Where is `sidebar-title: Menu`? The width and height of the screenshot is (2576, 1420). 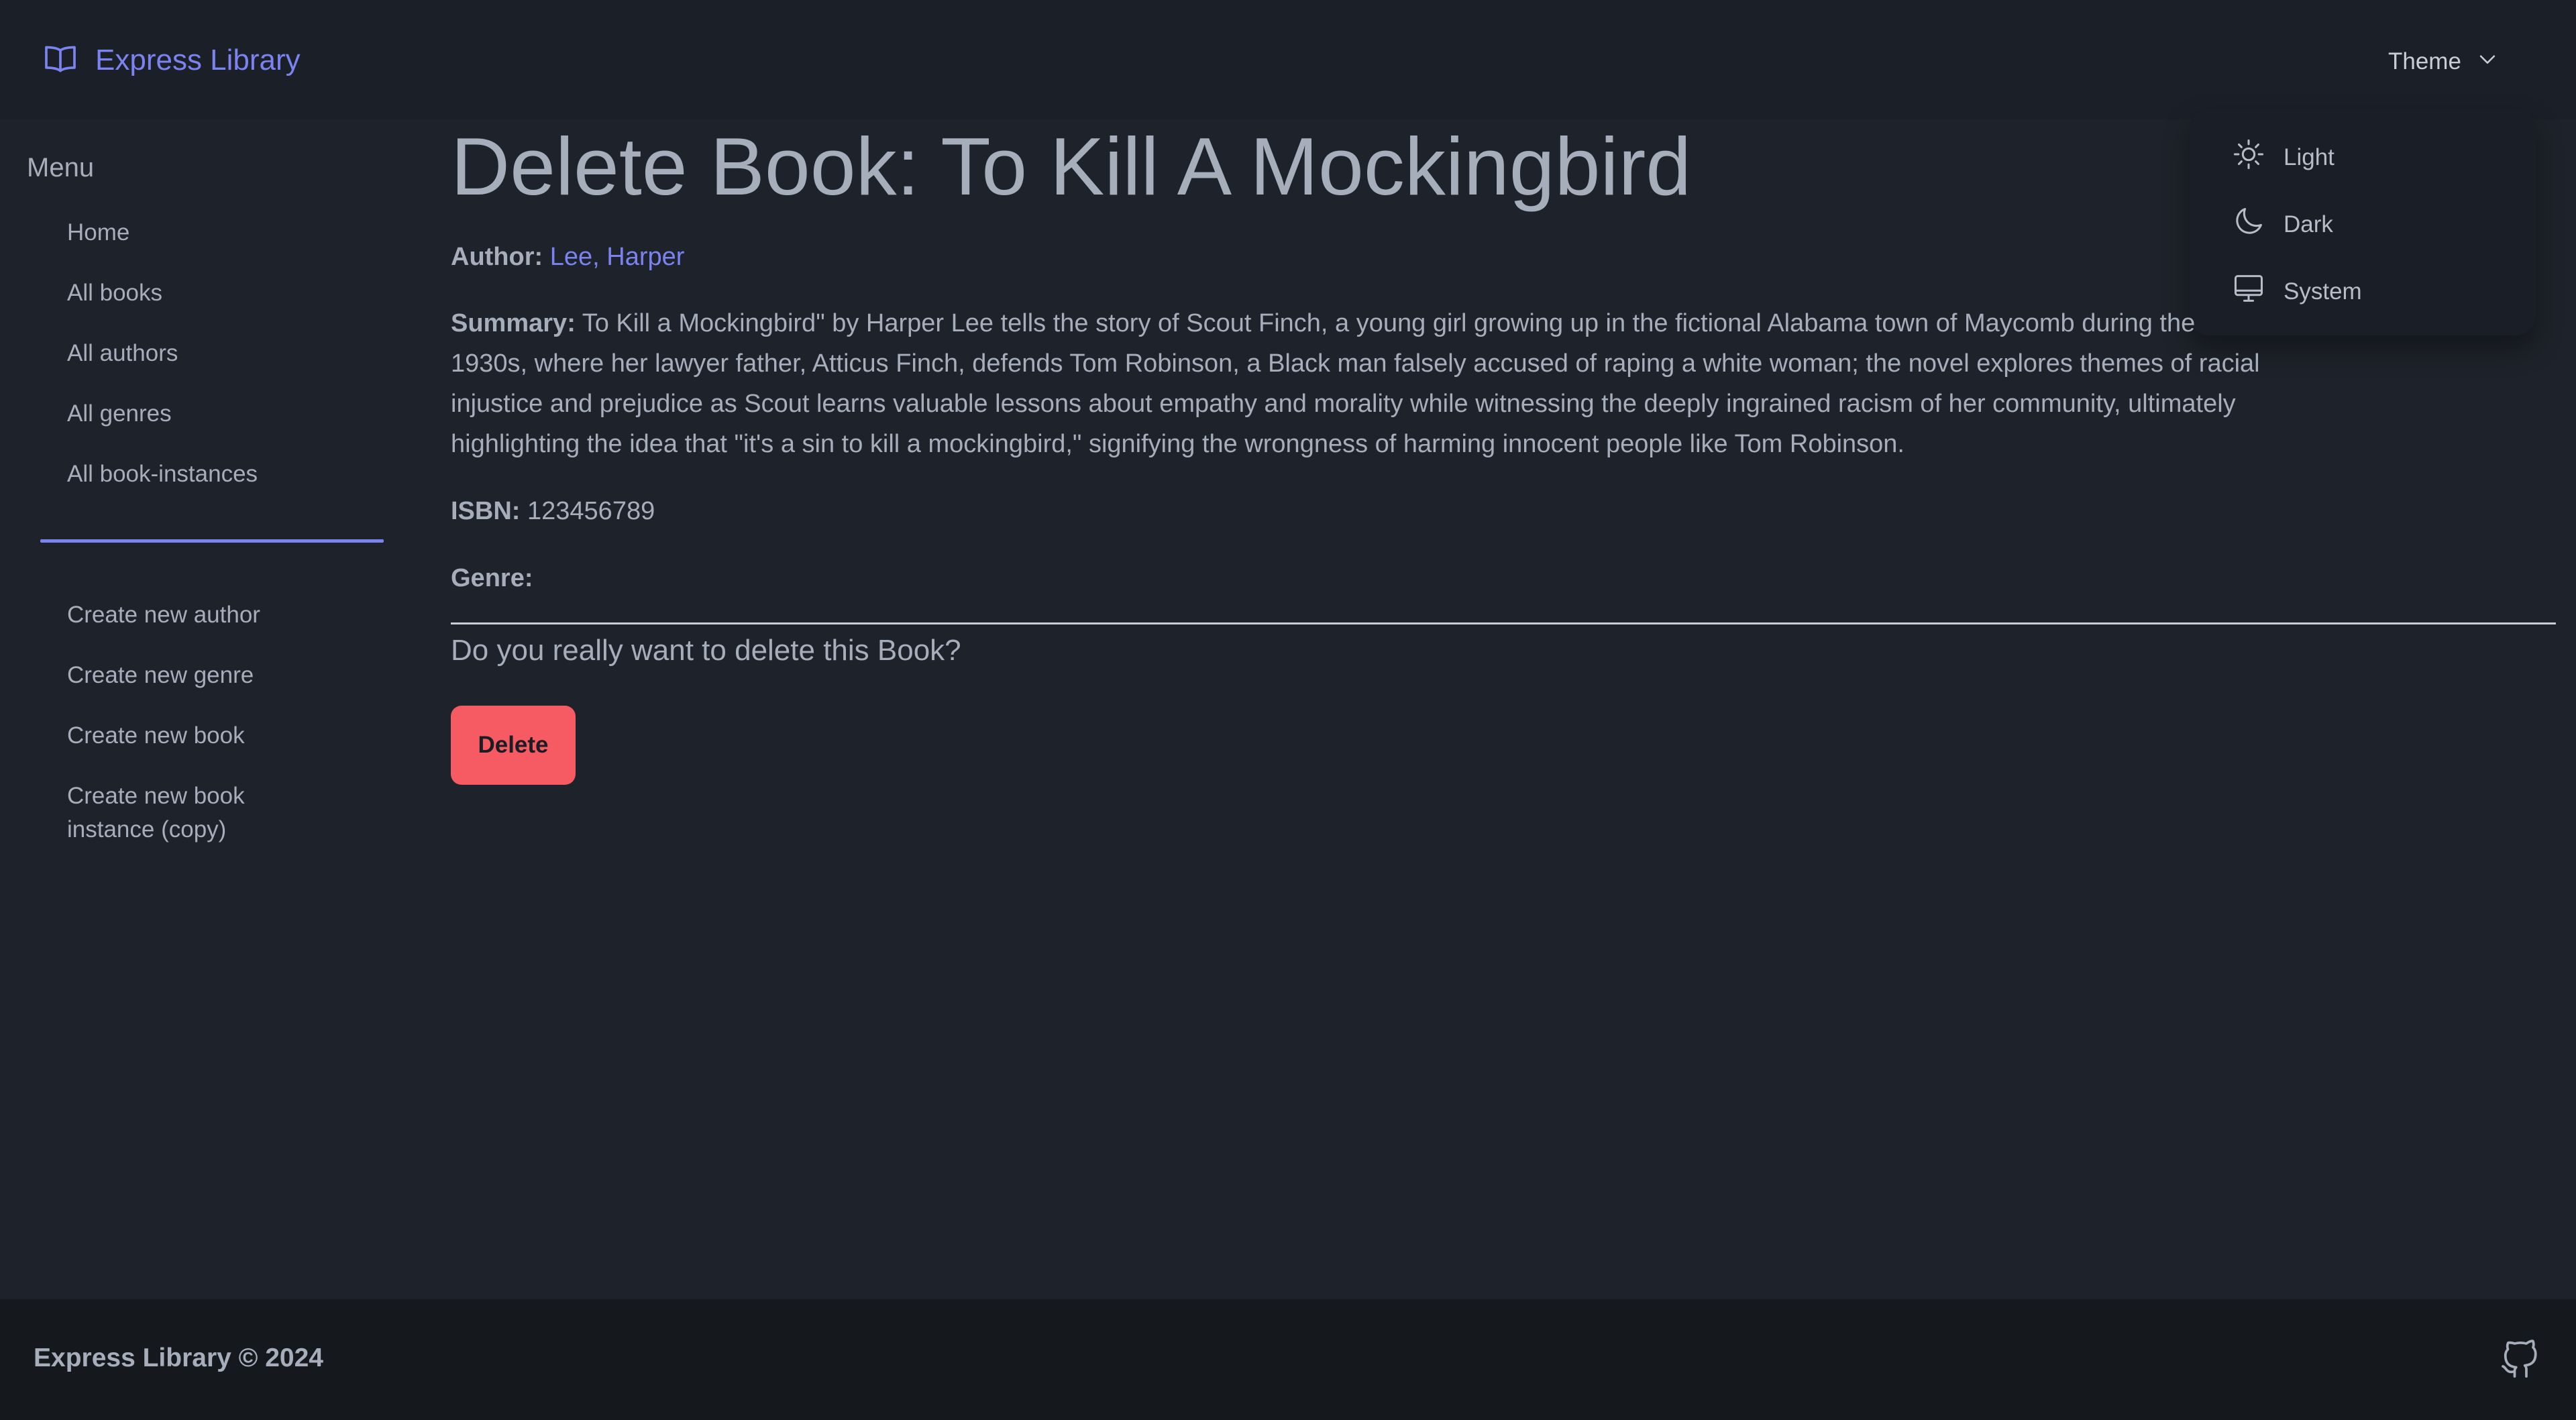
sidebar-title: Menu is located at coordinates (61, 167).